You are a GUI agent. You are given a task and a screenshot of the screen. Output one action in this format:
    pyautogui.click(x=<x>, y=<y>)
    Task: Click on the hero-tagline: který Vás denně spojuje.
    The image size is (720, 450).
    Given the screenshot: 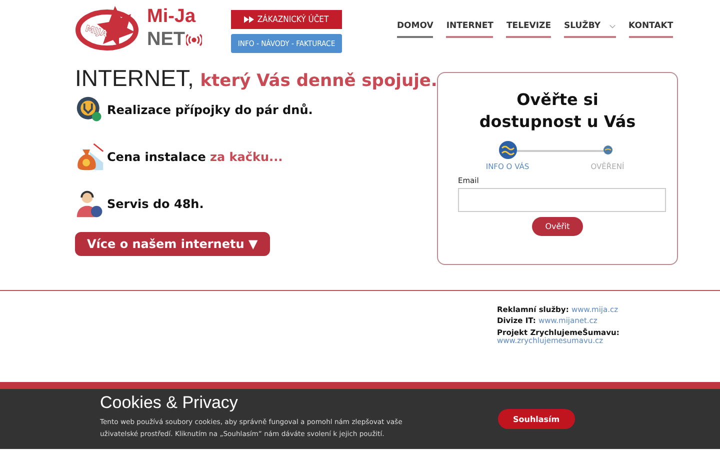 What is the action you would take?
    pyautogui.click(x=319, y=81)
    